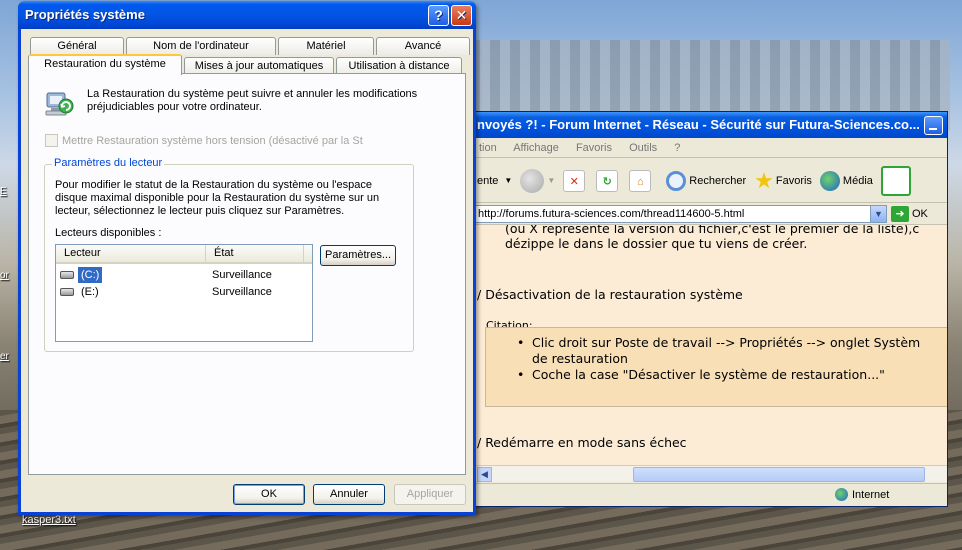  Describe the element at coordinates (201, 46) in the screenshot. I see `tab-computer-name: Nom de l'ordinateur` at that location.